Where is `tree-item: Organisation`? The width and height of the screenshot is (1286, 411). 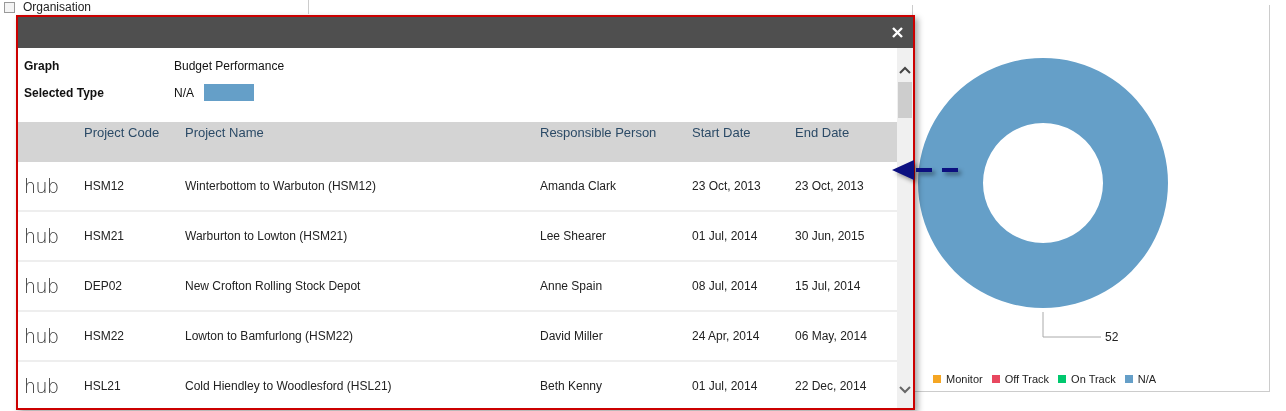
tree-item: Organisation is located at coordinates (57, 7).